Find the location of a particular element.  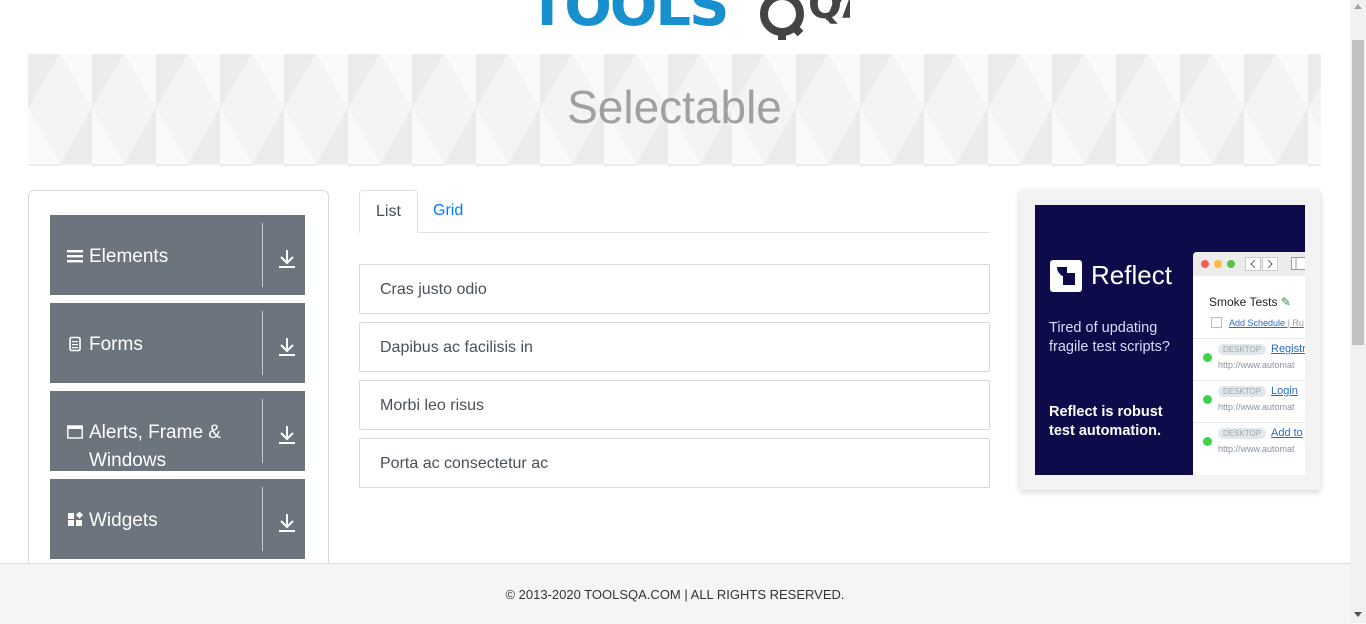

reflect-logo-icon is located at coordinates (1066, 276).